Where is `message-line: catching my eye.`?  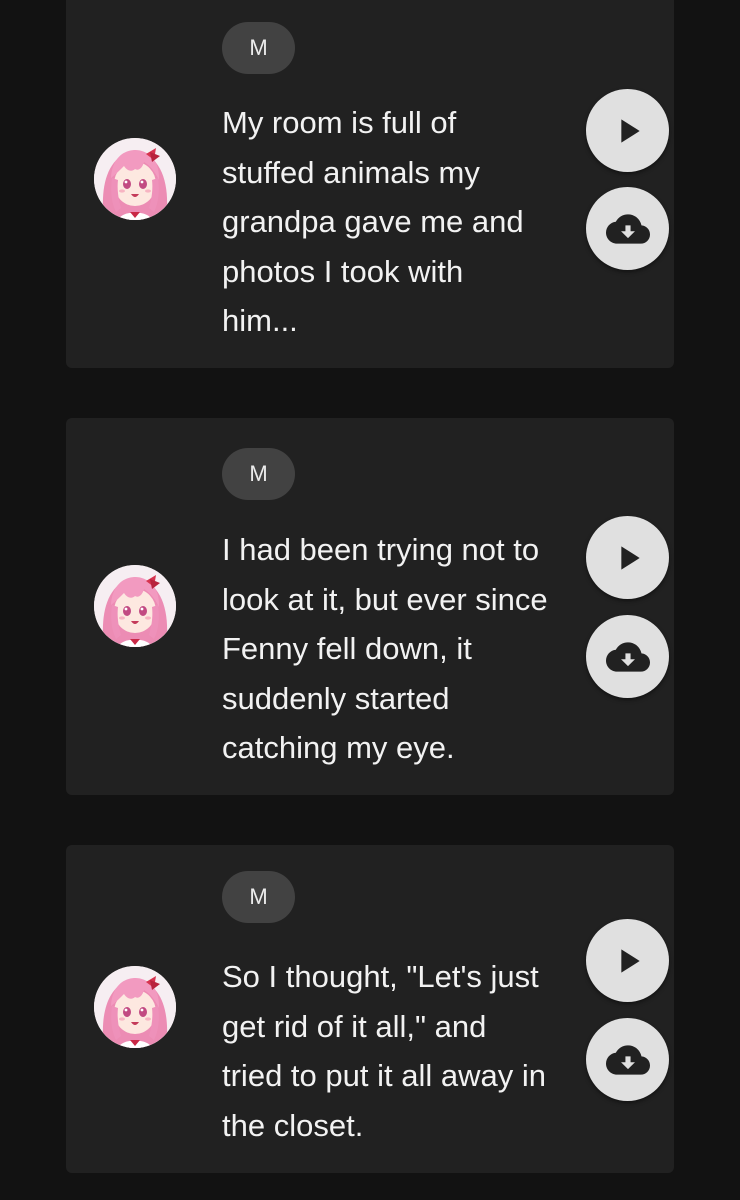
message-line: catching my eye. is located at coordinates (338, 747).